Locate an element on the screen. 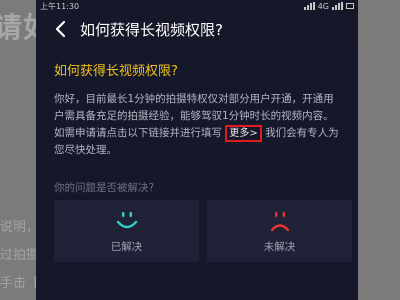 The width and height of the screenshot is (400, 300). page-title: 如何获得长视频权限? is located at coordinates (151, 29).